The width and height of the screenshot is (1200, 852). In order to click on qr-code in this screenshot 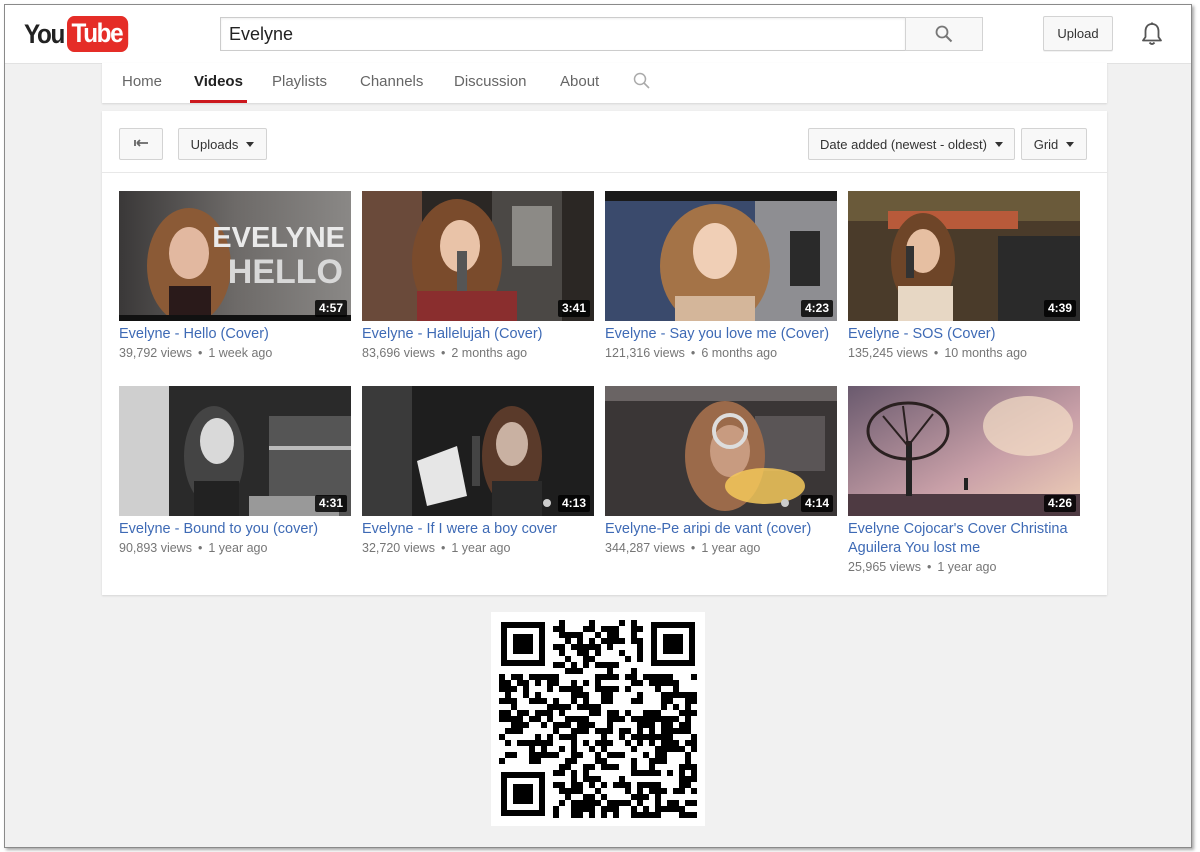, I will do `click(598, 719)`.